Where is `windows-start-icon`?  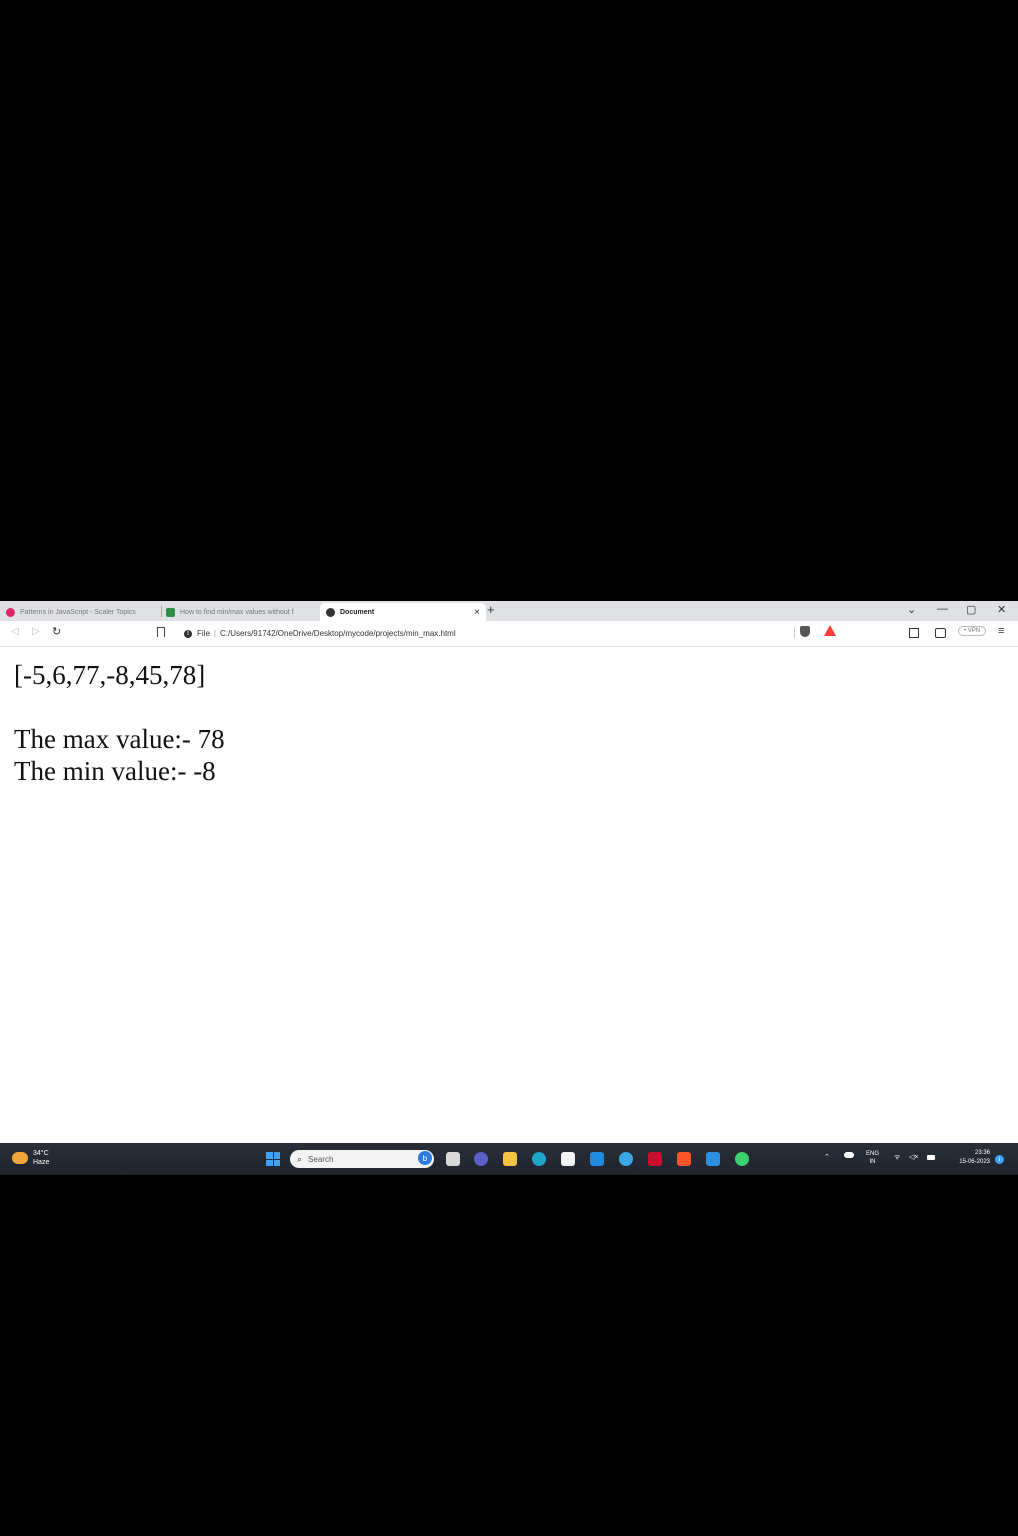 windows-start-icon is located at coordinates (273, 1159).